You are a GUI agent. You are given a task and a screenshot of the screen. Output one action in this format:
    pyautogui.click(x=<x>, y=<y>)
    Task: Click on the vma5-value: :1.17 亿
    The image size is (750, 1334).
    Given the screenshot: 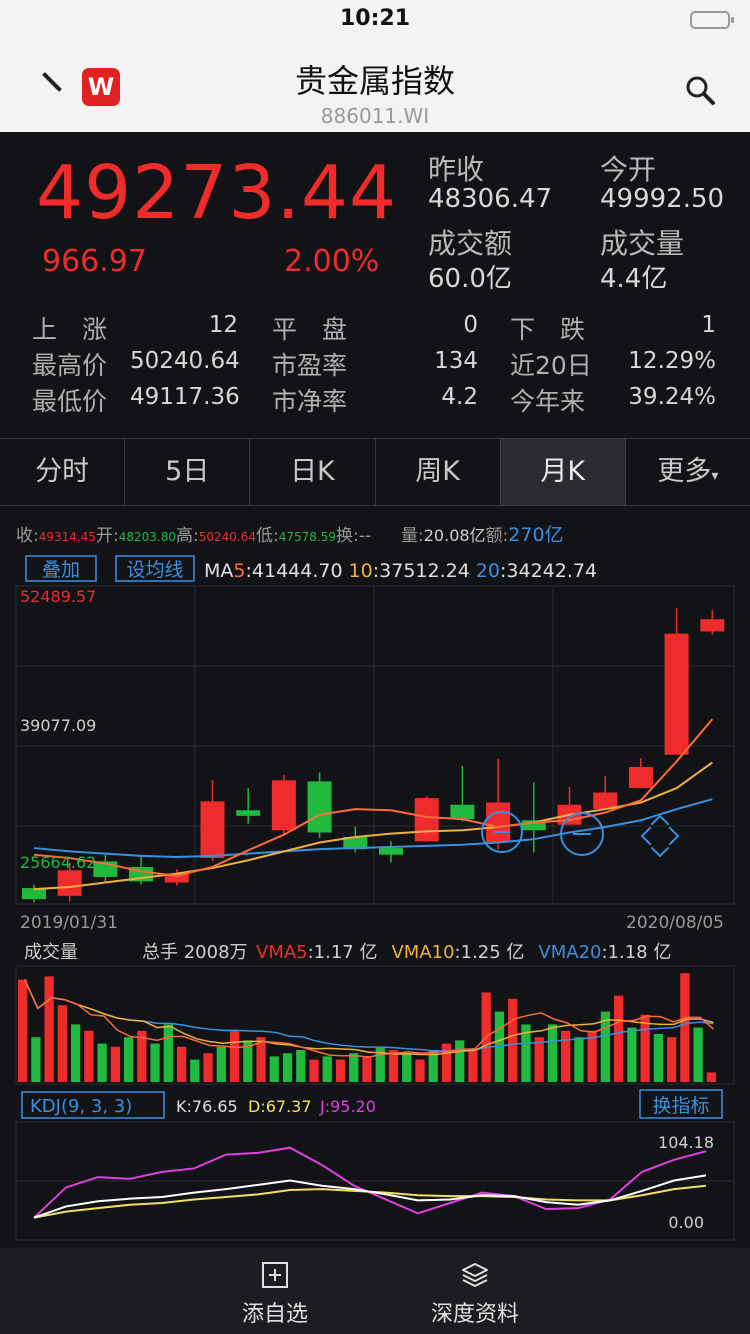 What is the action you would take?
    pyautogui.click(x=343, y=952)
    